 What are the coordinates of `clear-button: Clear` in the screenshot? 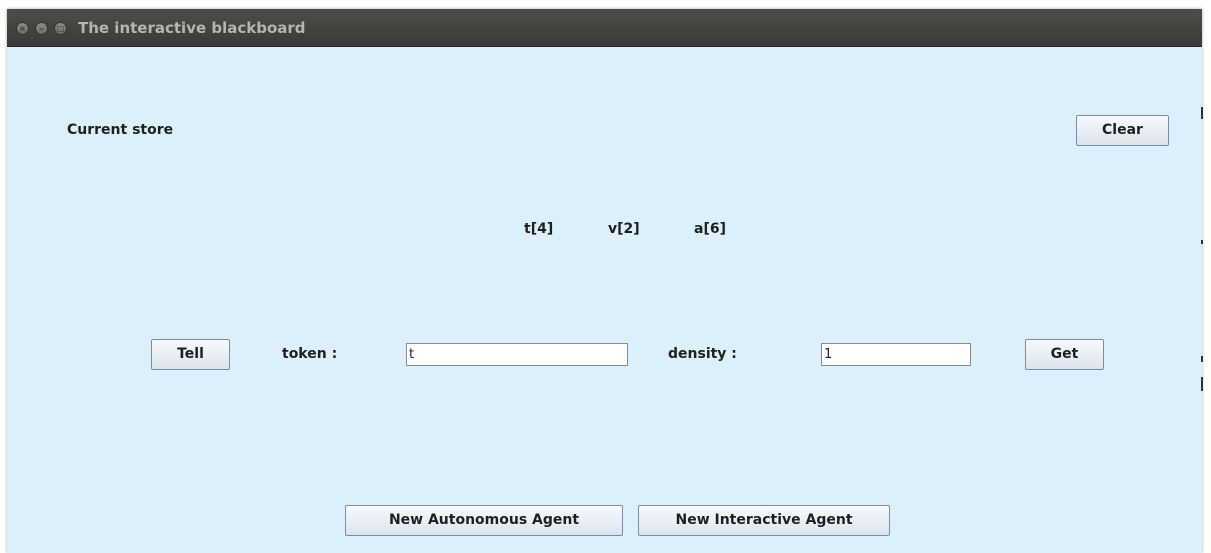 It's located at (1122, 130).